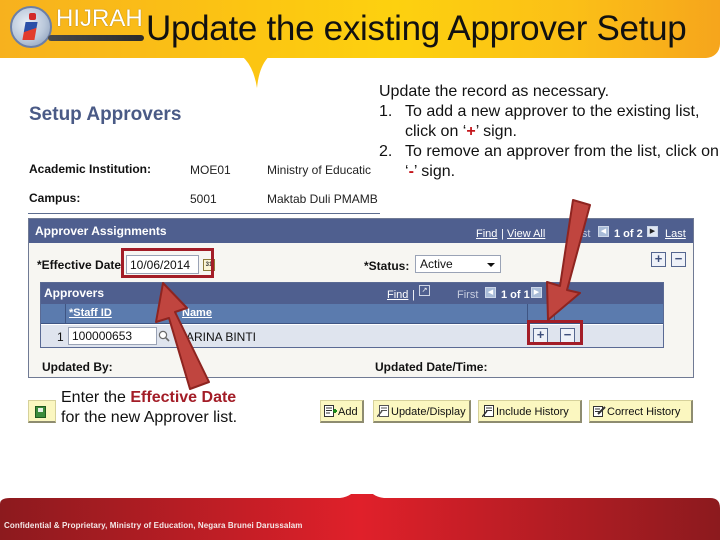  What do you see at coordinates (555, 332) in the screenshot?
I see `add-remove-highlight-box` at bounding box center [555, 332].